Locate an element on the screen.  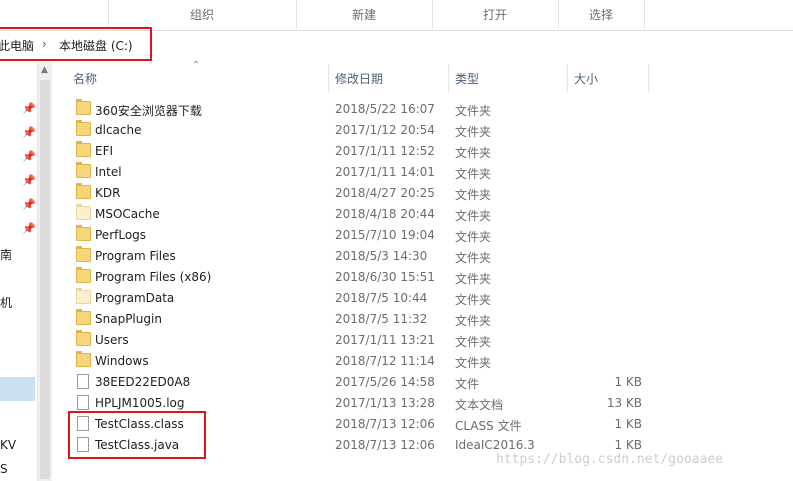
column-header-name: 名称 is located at coordinates (85, 78).